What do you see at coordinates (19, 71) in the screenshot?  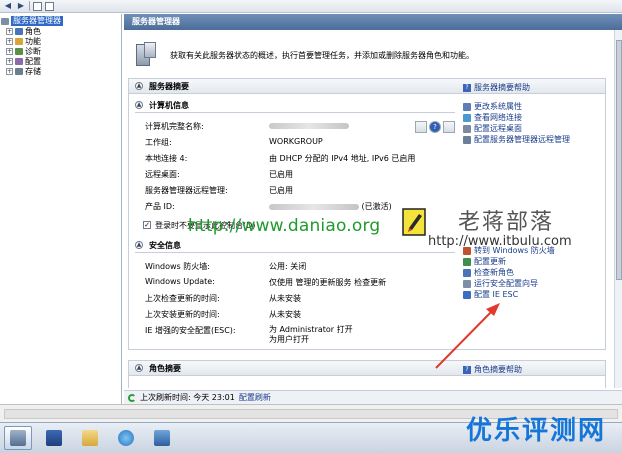 I see `storage-icon` at bounding box center [19, 71].